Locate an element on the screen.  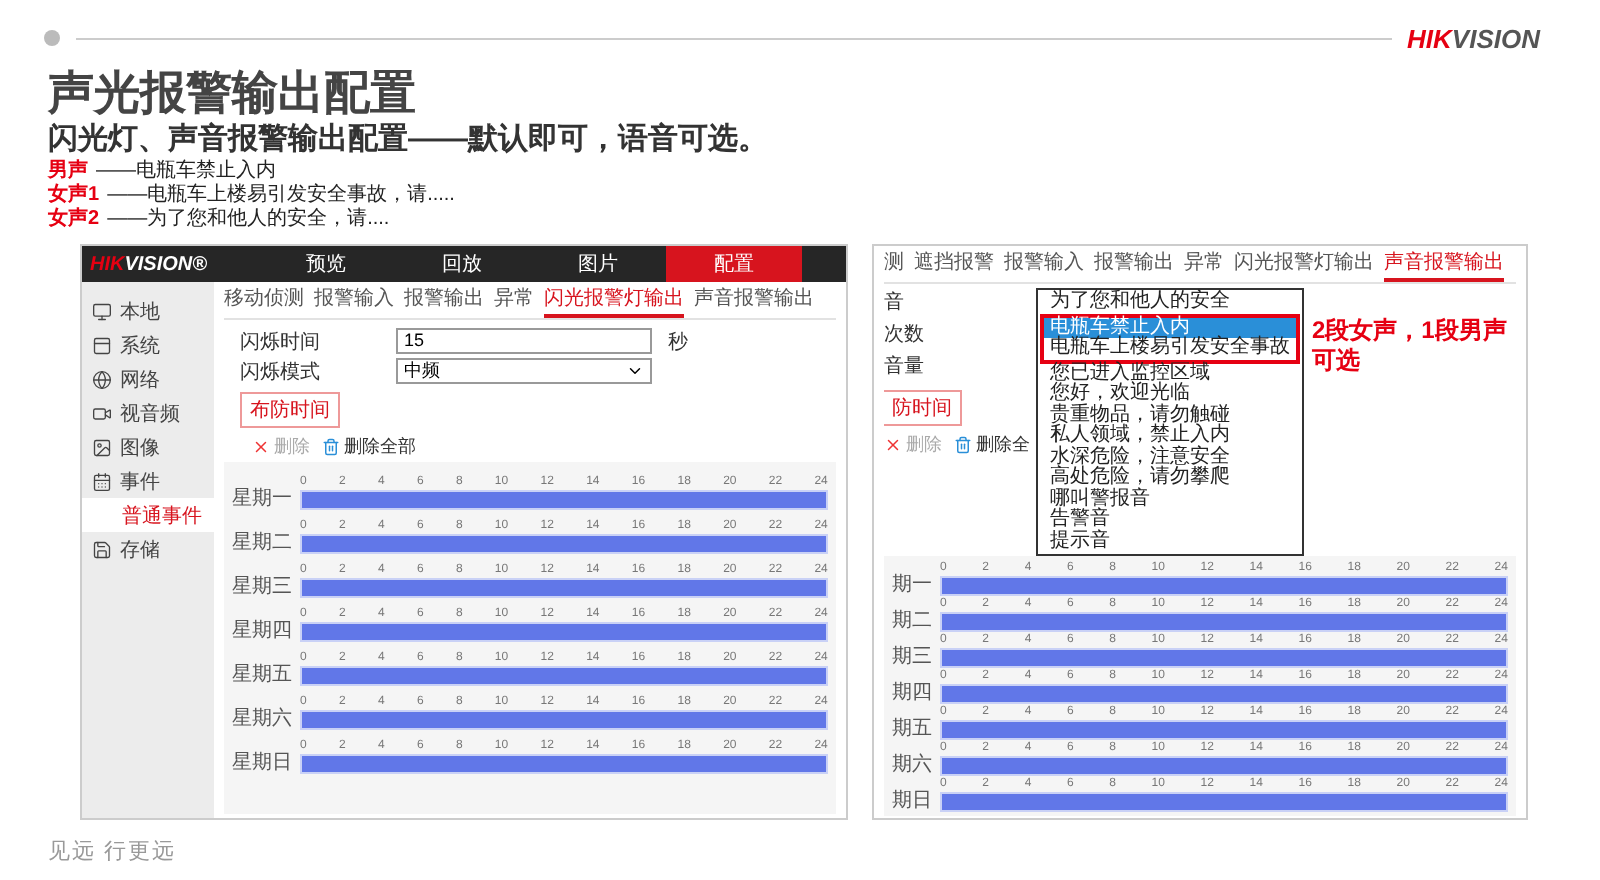
day-label: 期日 is located at coordinates (913, 802).